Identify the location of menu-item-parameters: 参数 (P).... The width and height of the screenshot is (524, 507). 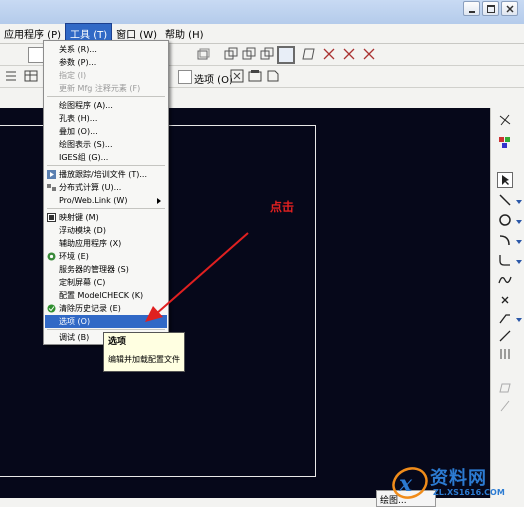
(106, 62).